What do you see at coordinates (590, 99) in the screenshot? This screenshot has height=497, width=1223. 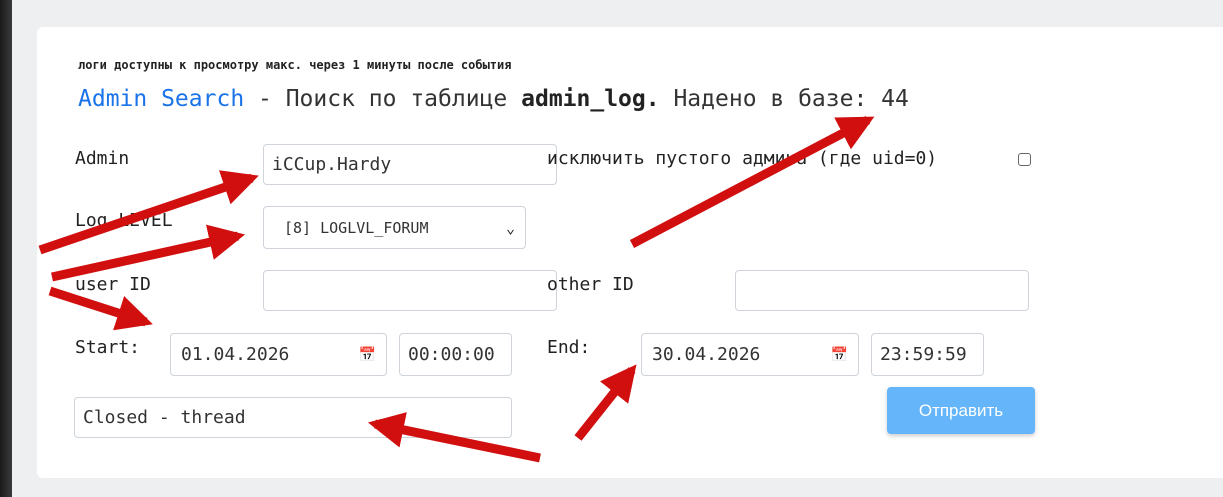 I see `table-name: admin_log.` at bounding box center [590, 99].